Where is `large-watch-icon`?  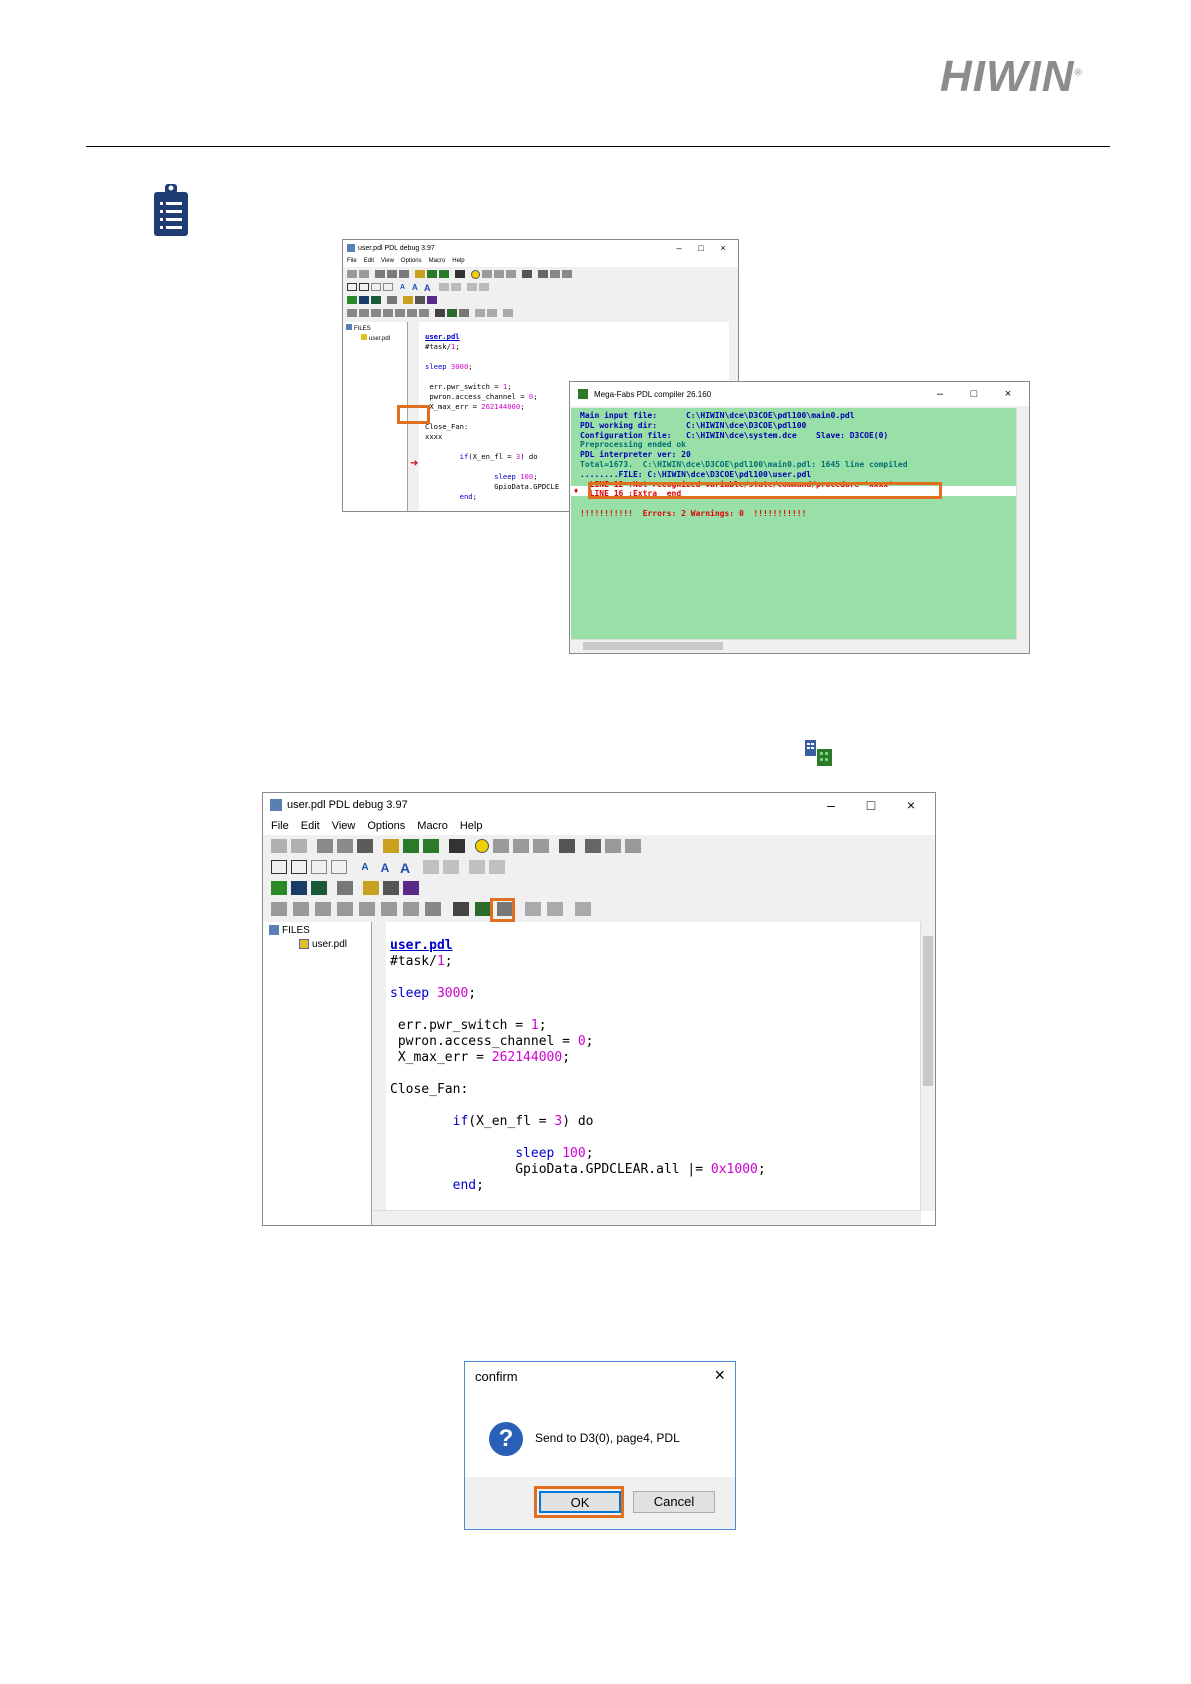
large-watch-icon is located at coordinates (593, 846).